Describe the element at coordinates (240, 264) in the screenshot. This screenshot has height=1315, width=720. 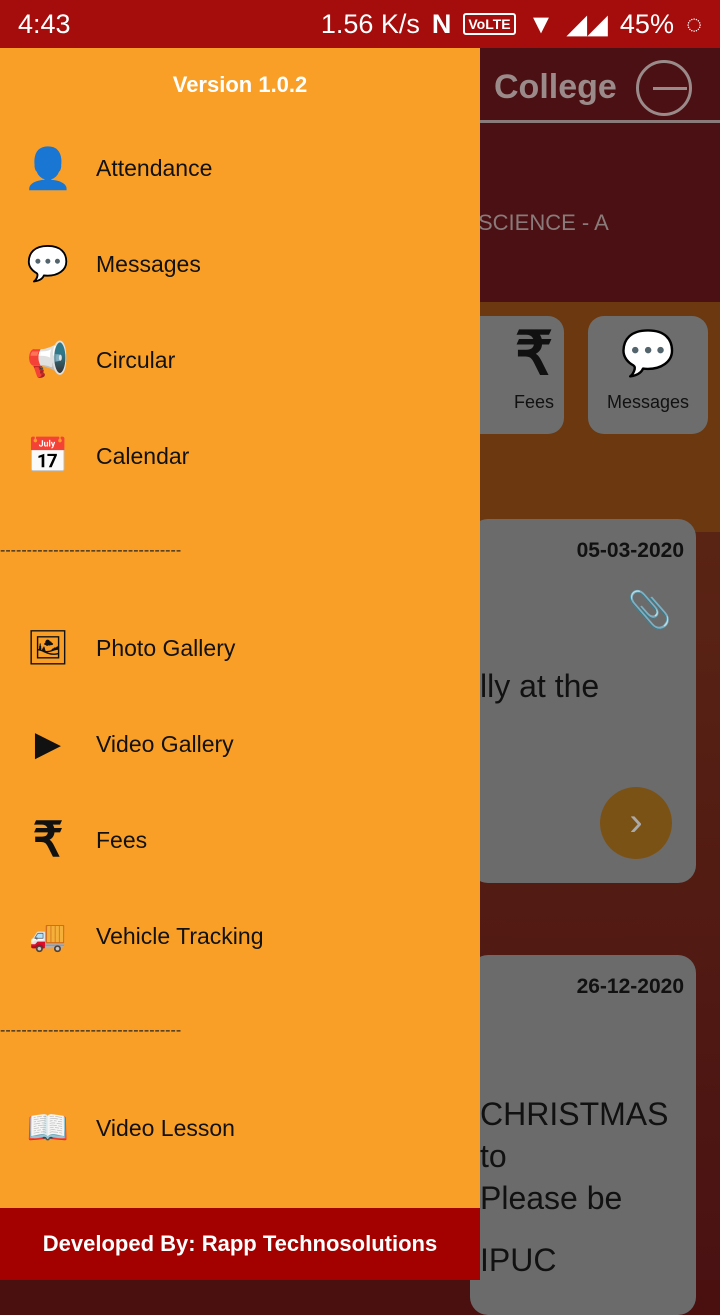
I see `drawer-item-messages: 💬 Messages` at that location.